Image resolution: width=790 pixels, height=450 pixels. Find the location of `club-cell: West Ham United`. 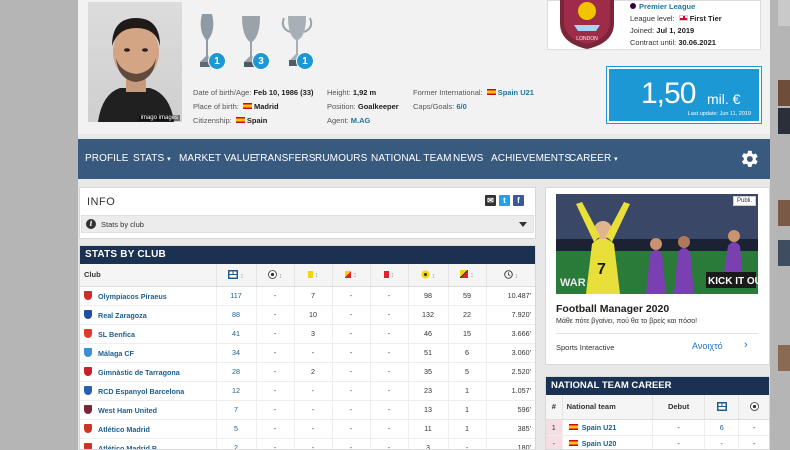

club-cell: West Ham United is located at coordinates (148, 410).